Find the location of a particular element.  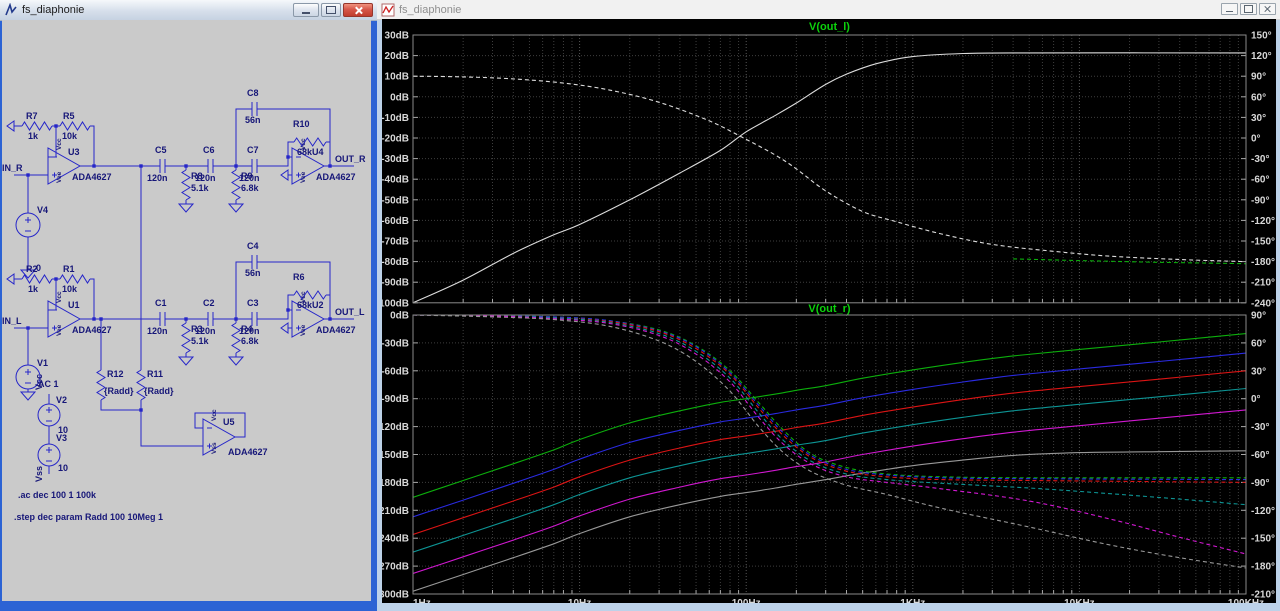

schematic-label: 5.1k is located at coordinates (200, 188).